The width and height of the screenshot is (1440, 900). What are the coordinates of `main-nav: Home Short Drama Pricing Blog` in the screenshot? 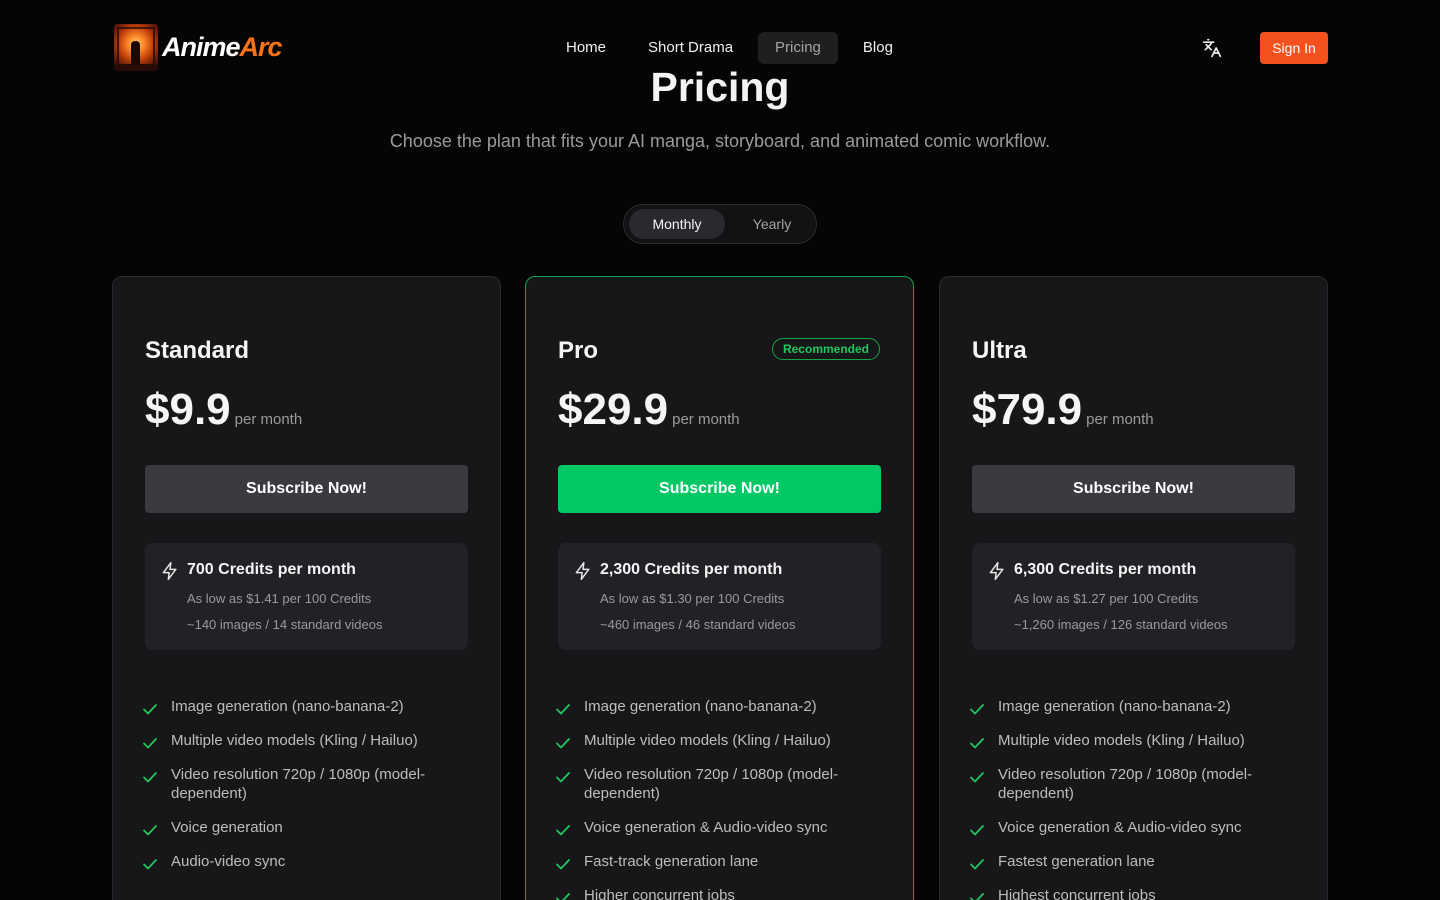 It's located at (729, 48).